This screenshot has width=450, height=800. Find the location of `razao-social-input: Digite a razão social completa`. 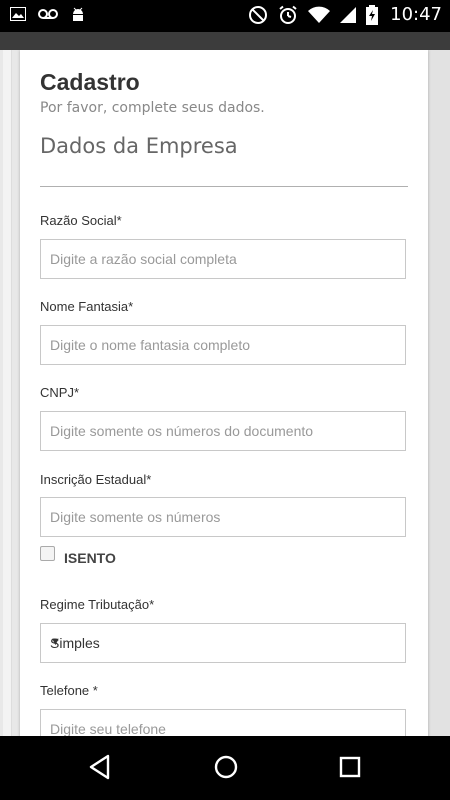

razao-social-input: Digite a razão social completa is located at coordinates (223, 259).